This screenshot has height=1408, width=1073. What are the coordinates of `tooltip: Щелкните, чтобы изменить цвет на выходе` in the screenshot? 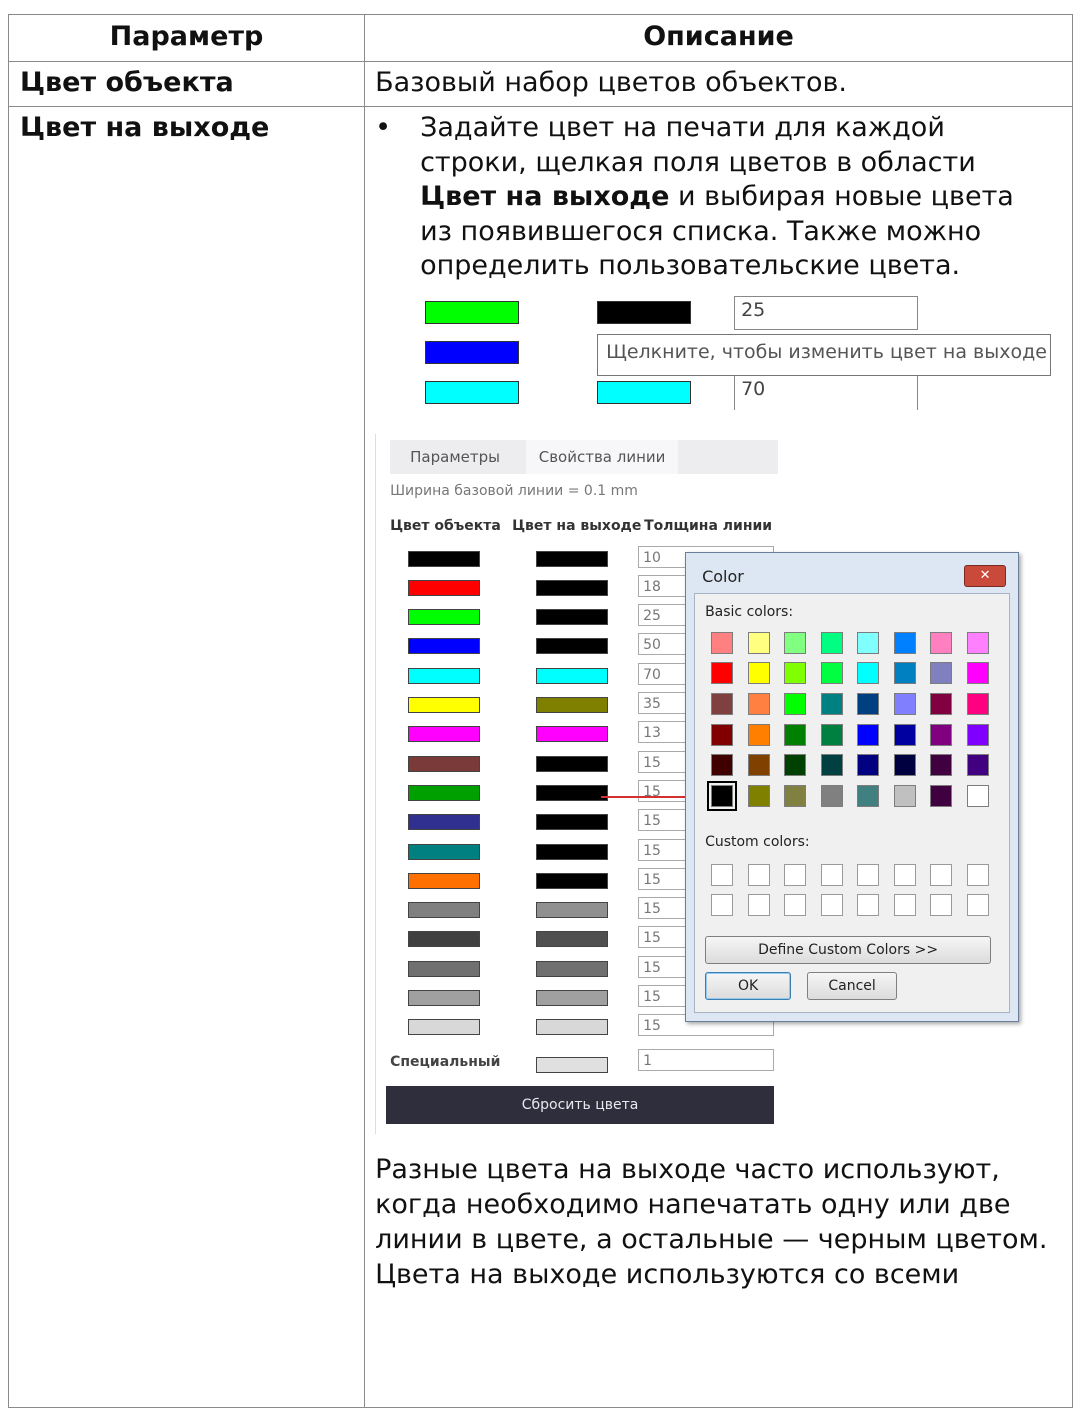 It's located at (824, 354).